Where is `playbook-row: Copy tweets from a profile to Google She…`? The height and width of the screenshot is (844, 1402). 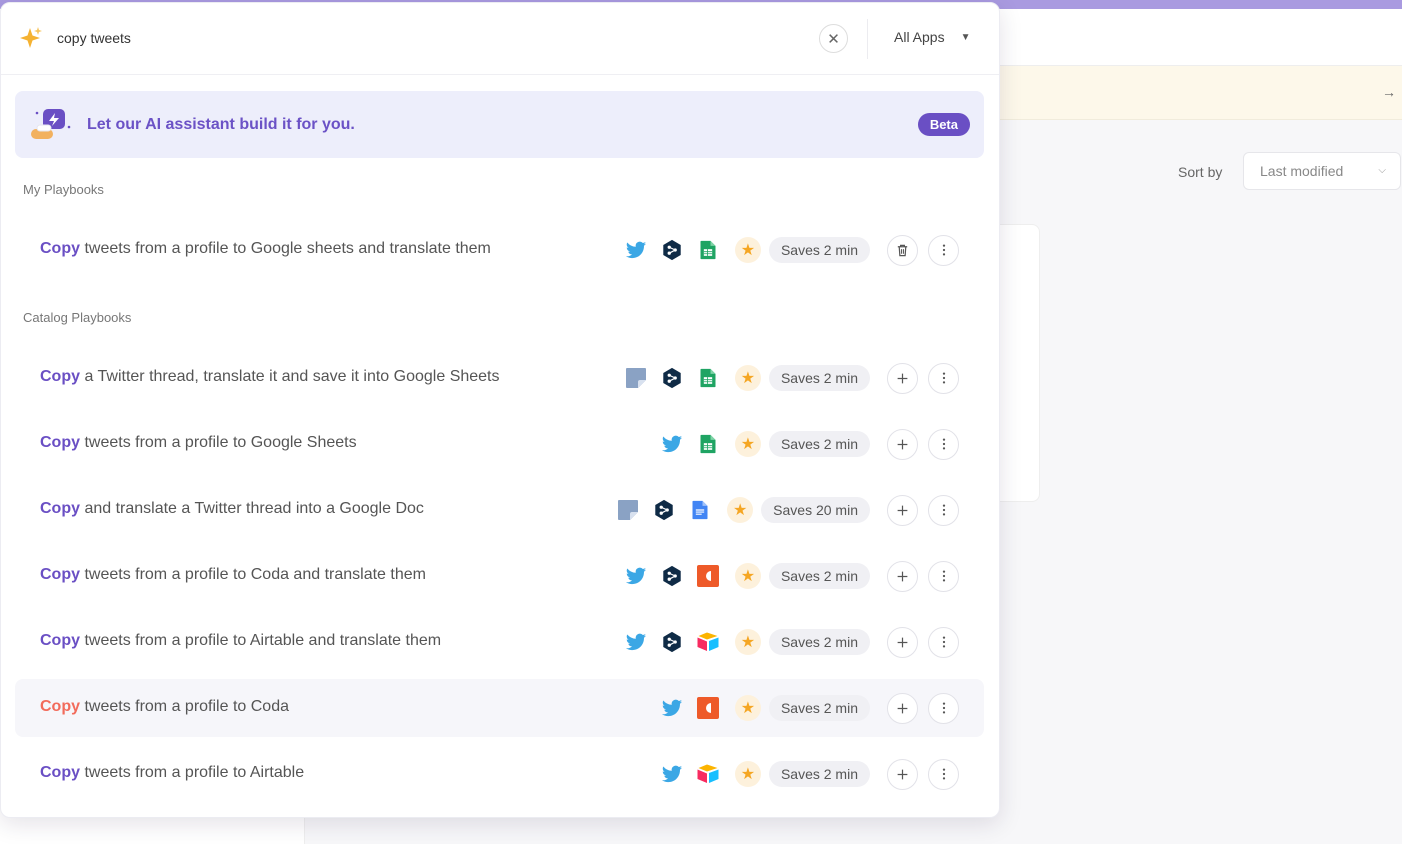 playbook-row: Copy tweets from a profile to Google She… is located at coordinates (499, 444).